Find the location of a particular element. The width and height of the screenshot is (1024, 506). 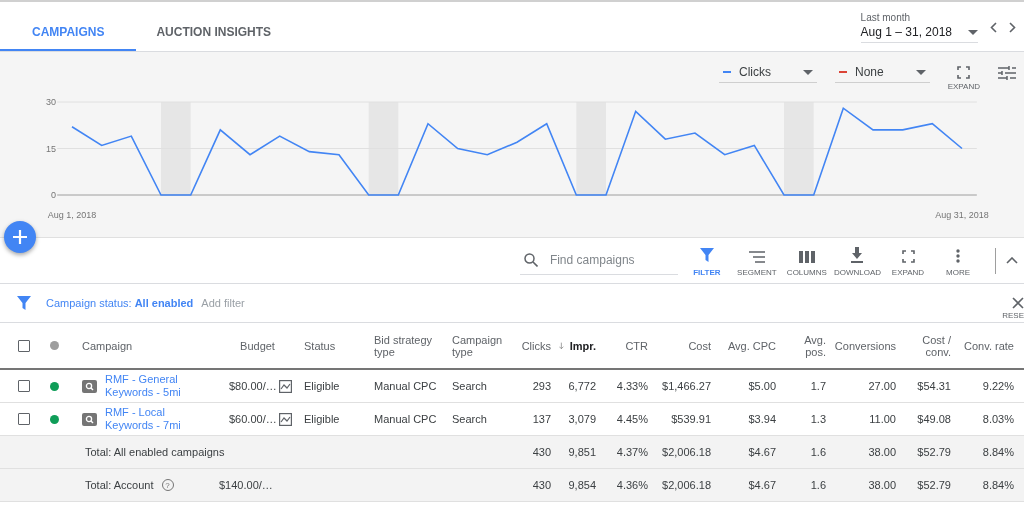

table-cell: 9,854 is located at coordinates (582, 485).